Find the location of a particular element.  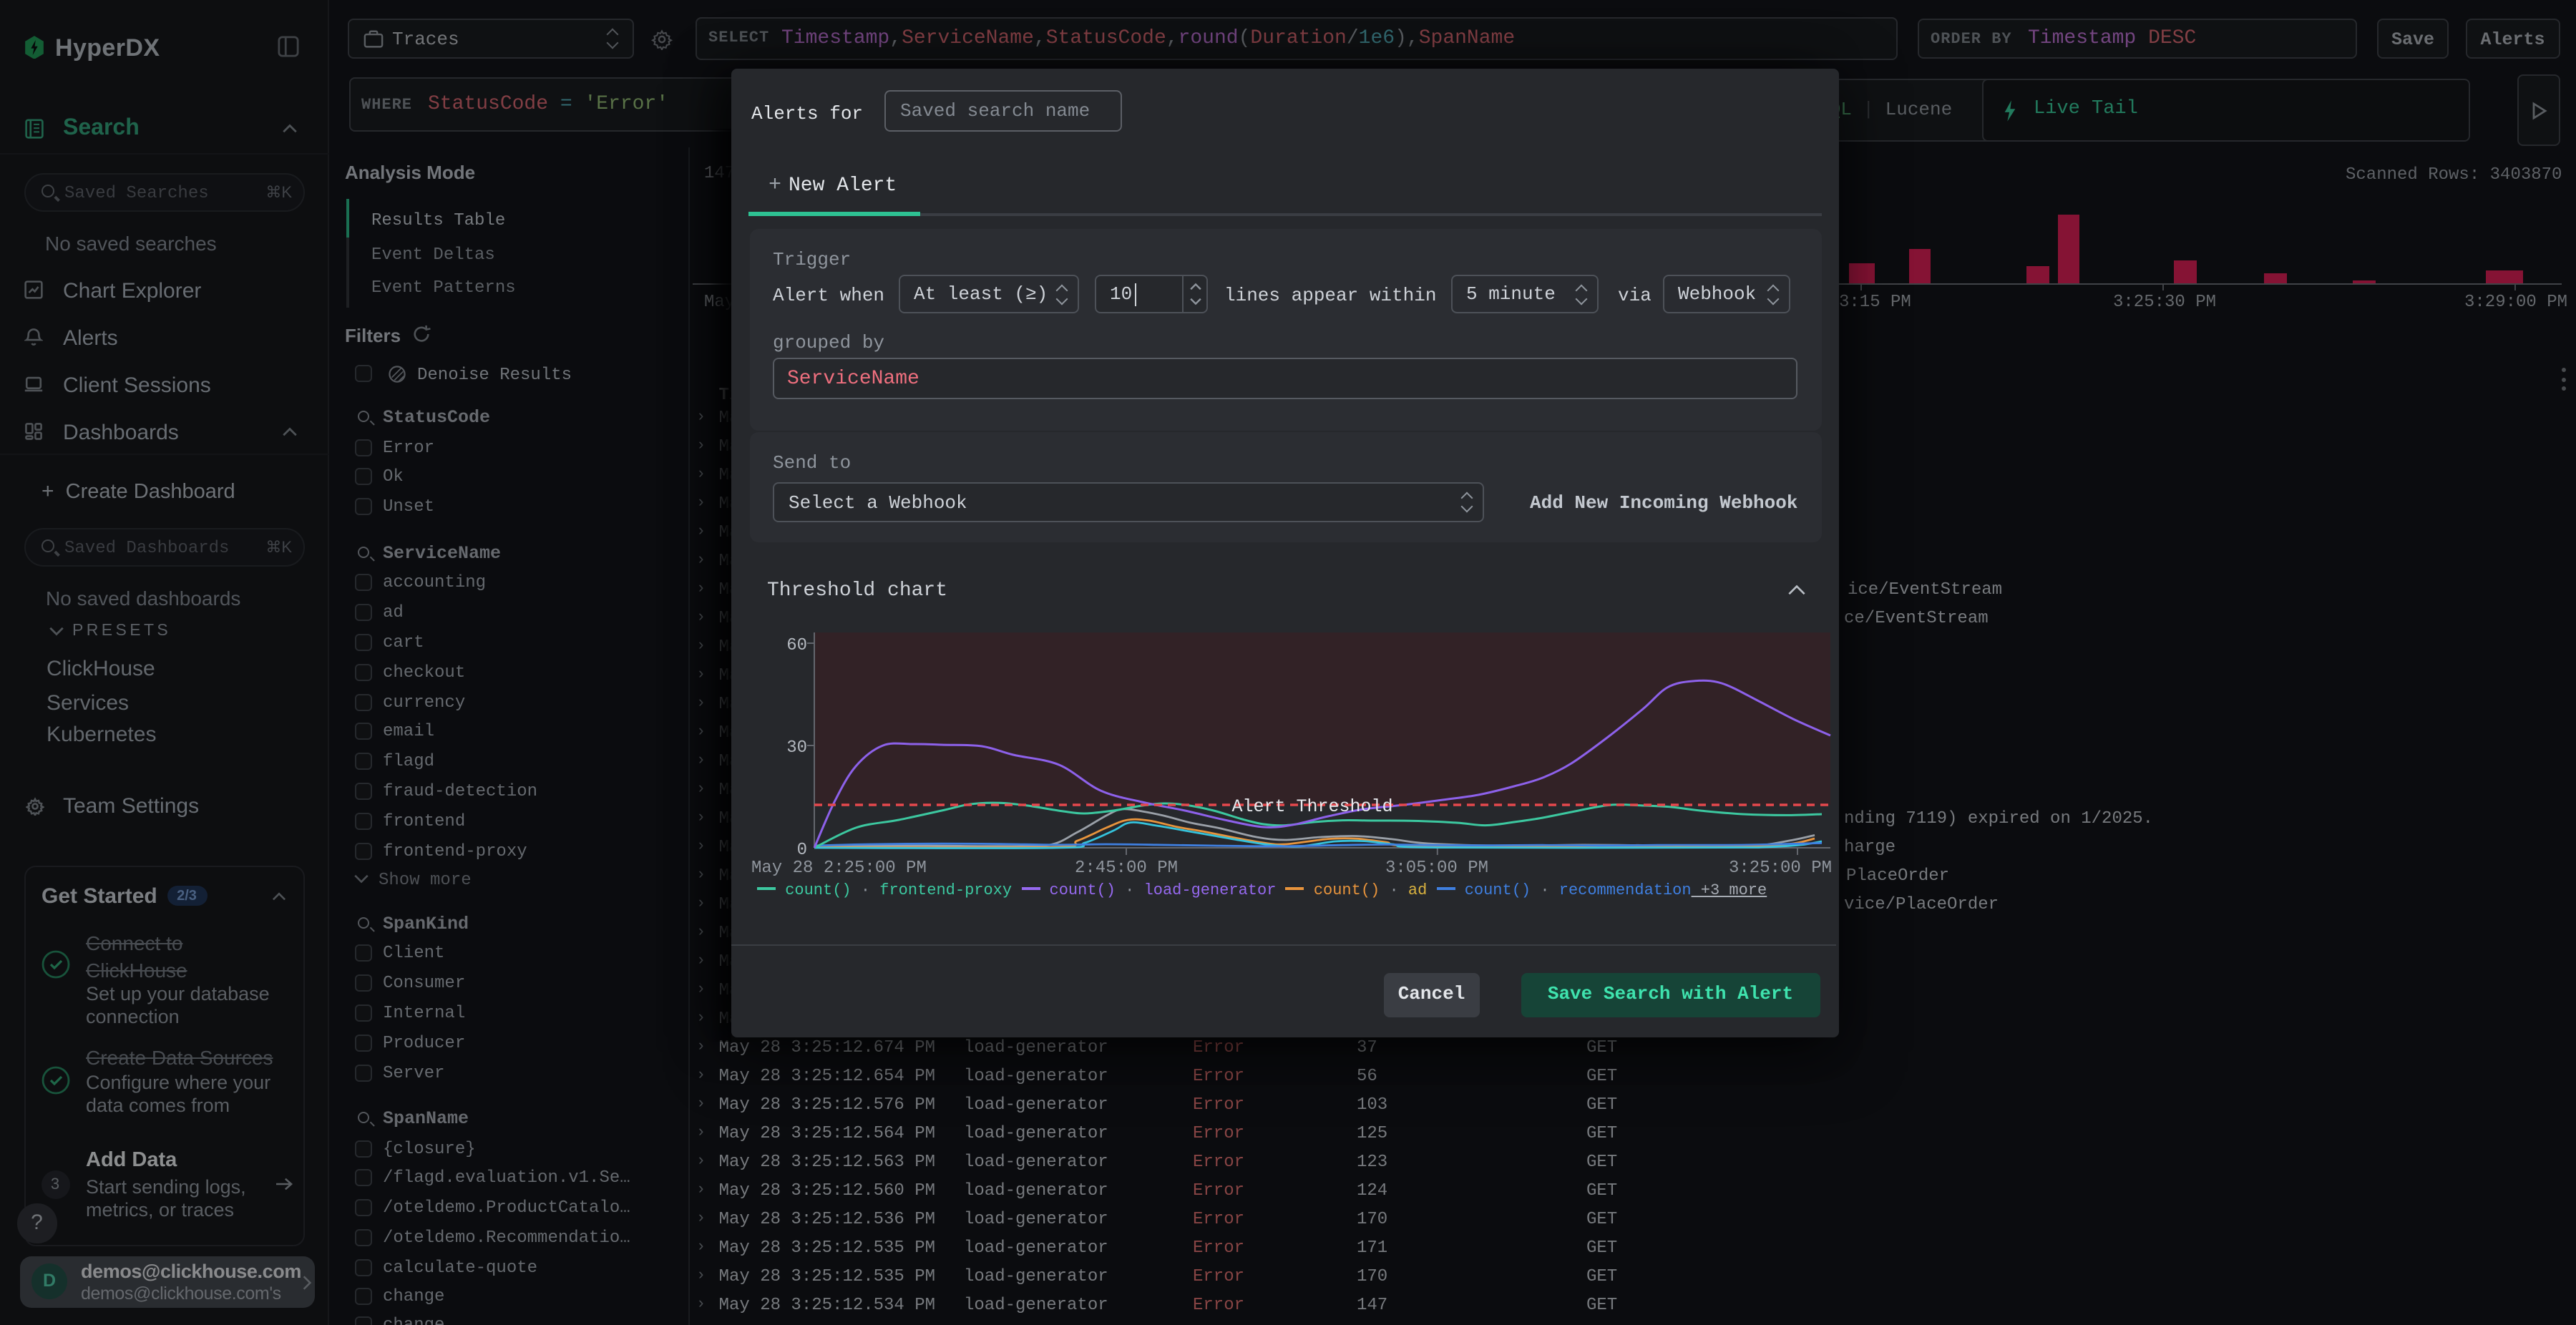

svg-text: 0 is located at coordinates (802, 850).